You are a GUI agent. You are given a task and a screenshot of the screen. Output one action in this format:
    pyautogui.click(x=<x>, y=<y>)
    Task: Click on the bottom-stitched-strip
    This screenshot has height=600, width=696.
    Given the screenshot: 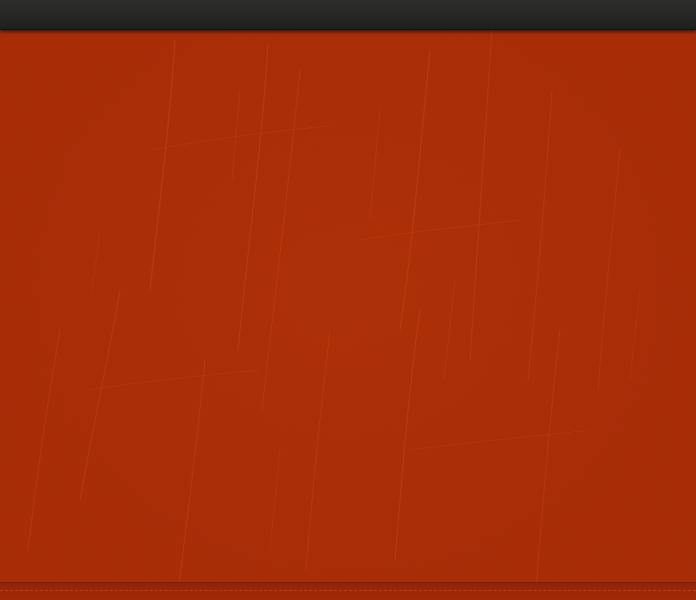 What is the action you would take?
    pyautogui.click(x=348, y=591)
    